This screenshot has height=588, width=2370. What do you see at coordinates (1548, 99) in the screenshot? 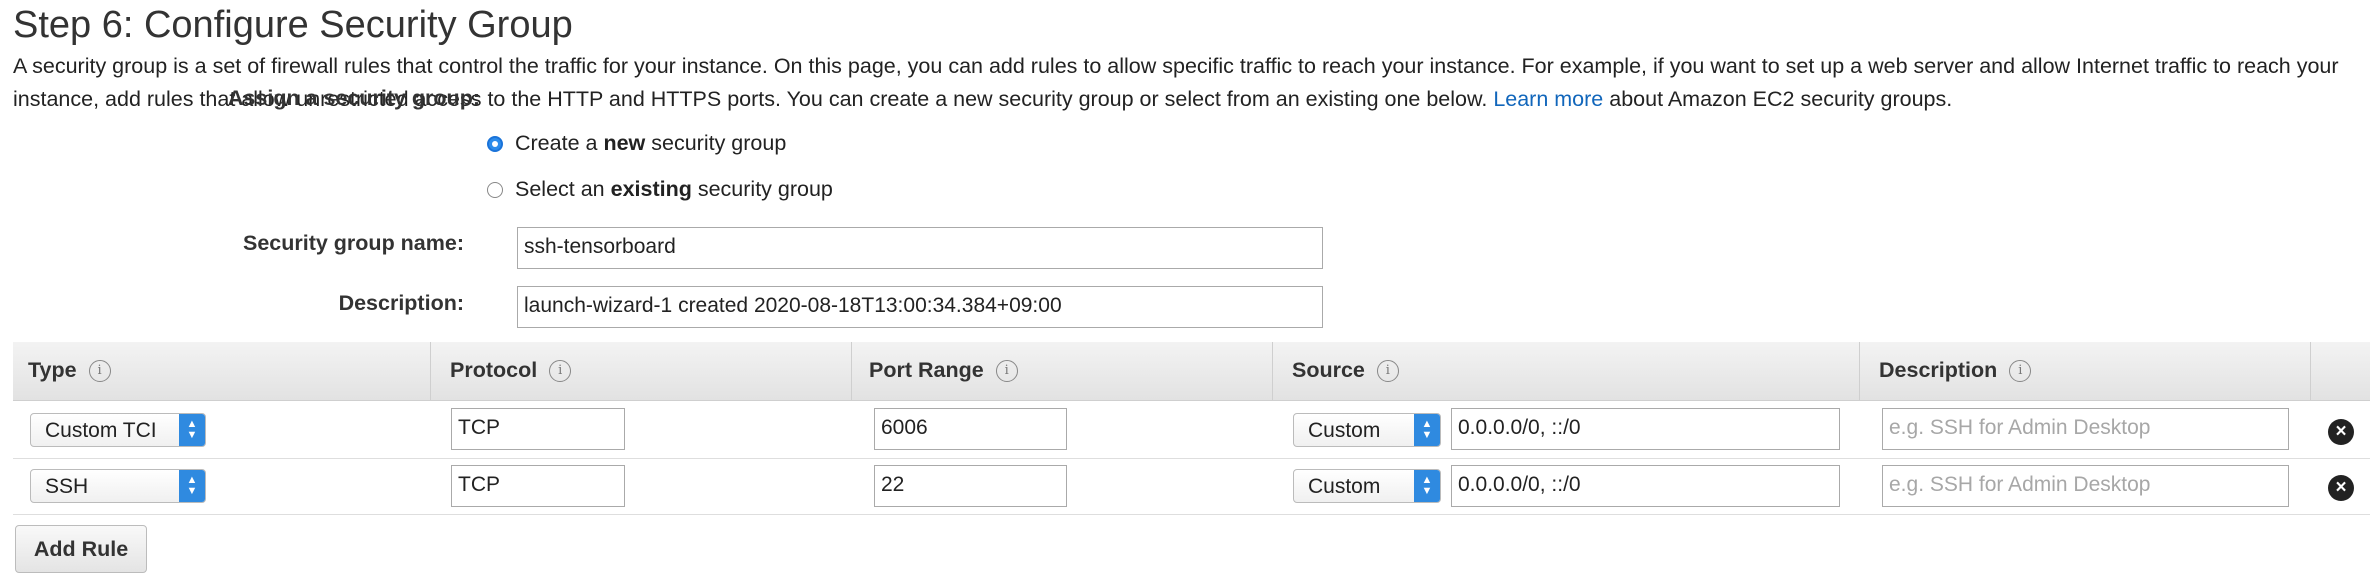
I see `learn-more-link: Learn more` at bounding box center [1548, 99].